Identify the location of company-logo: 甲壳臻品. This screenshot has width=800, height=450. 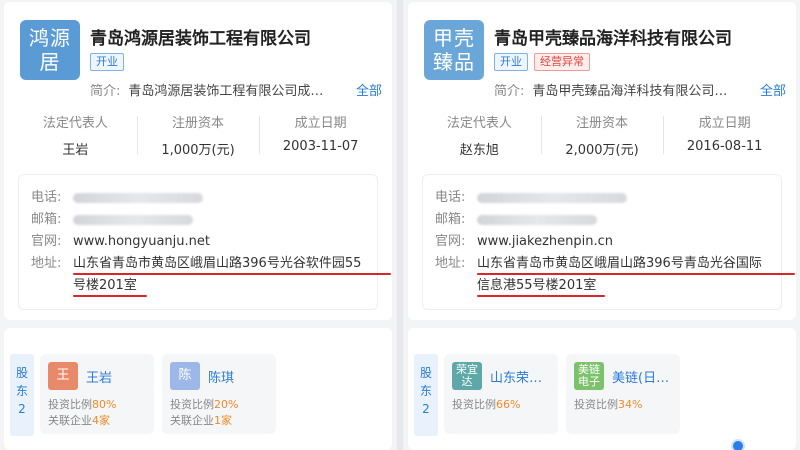
(454, 50).